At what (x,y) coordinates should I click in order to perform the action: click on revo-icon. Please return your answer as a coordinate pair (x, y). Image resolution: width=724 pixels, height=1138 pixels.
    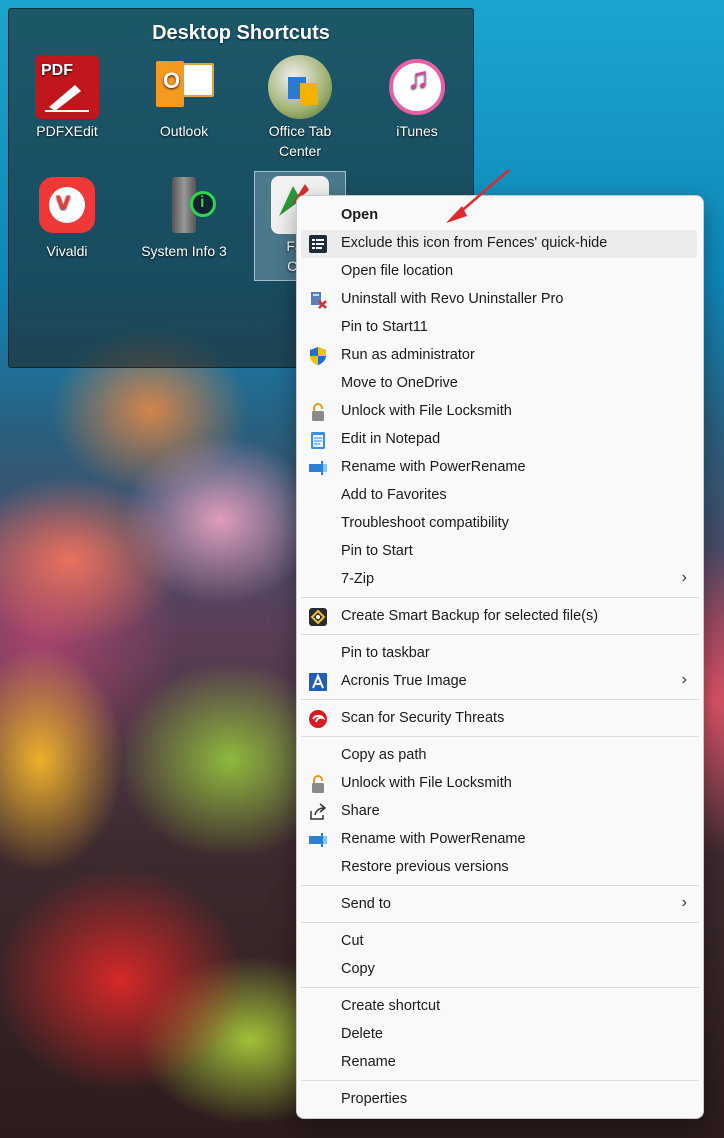
    Looking at the image, I should click on (318, 300).